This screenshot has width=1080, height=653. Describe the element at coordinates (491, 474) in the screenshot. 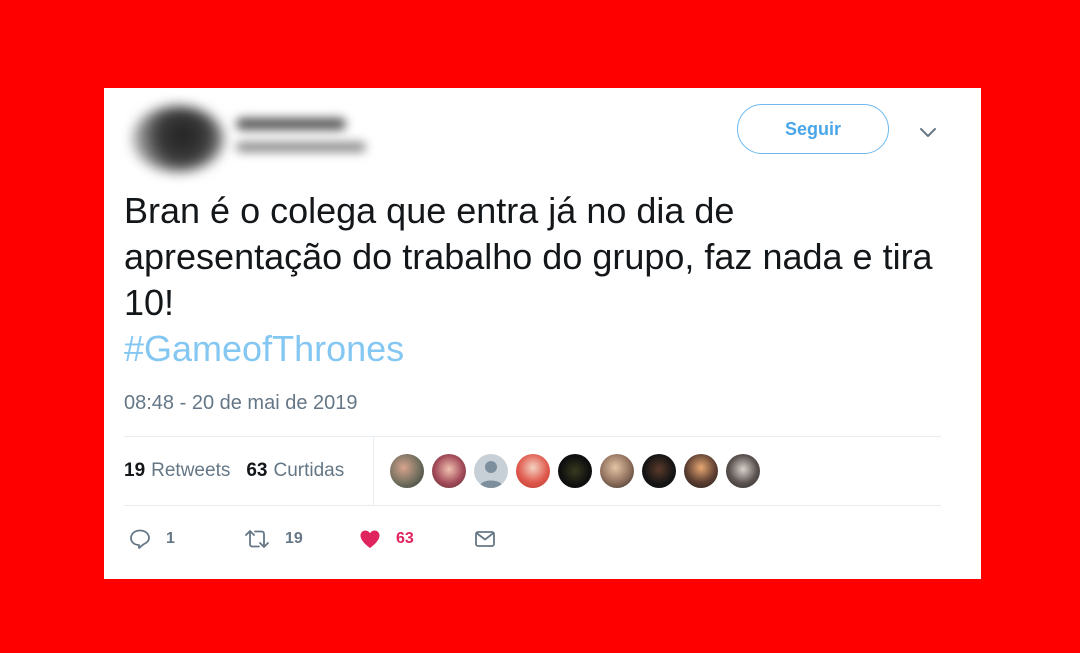

I see `default-avatar-icon` at that location.